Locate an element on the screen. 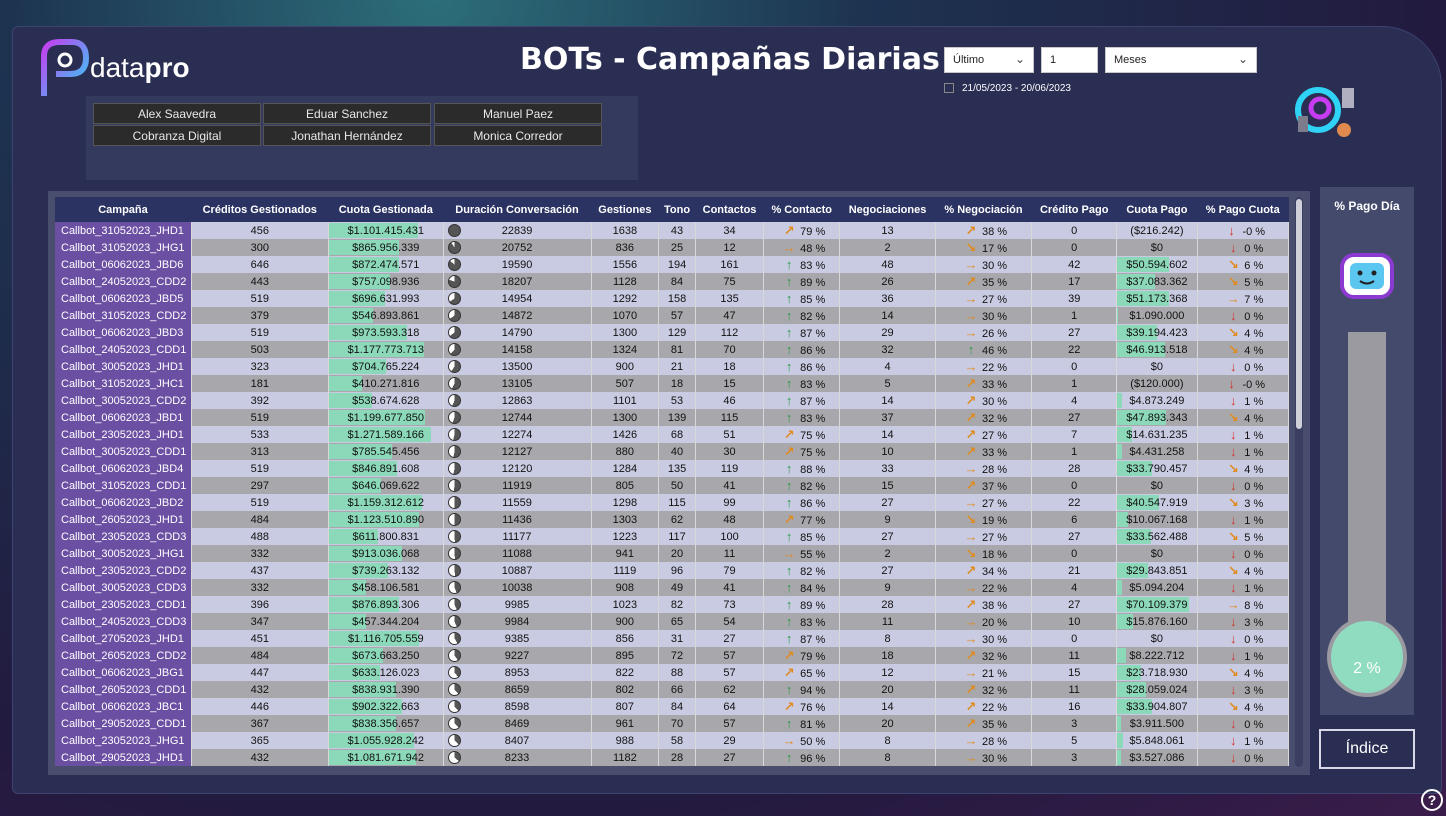 This screenshot has width=1446, height=816. pct-negociacion: → 21 % is located at coordinates (984, 672).